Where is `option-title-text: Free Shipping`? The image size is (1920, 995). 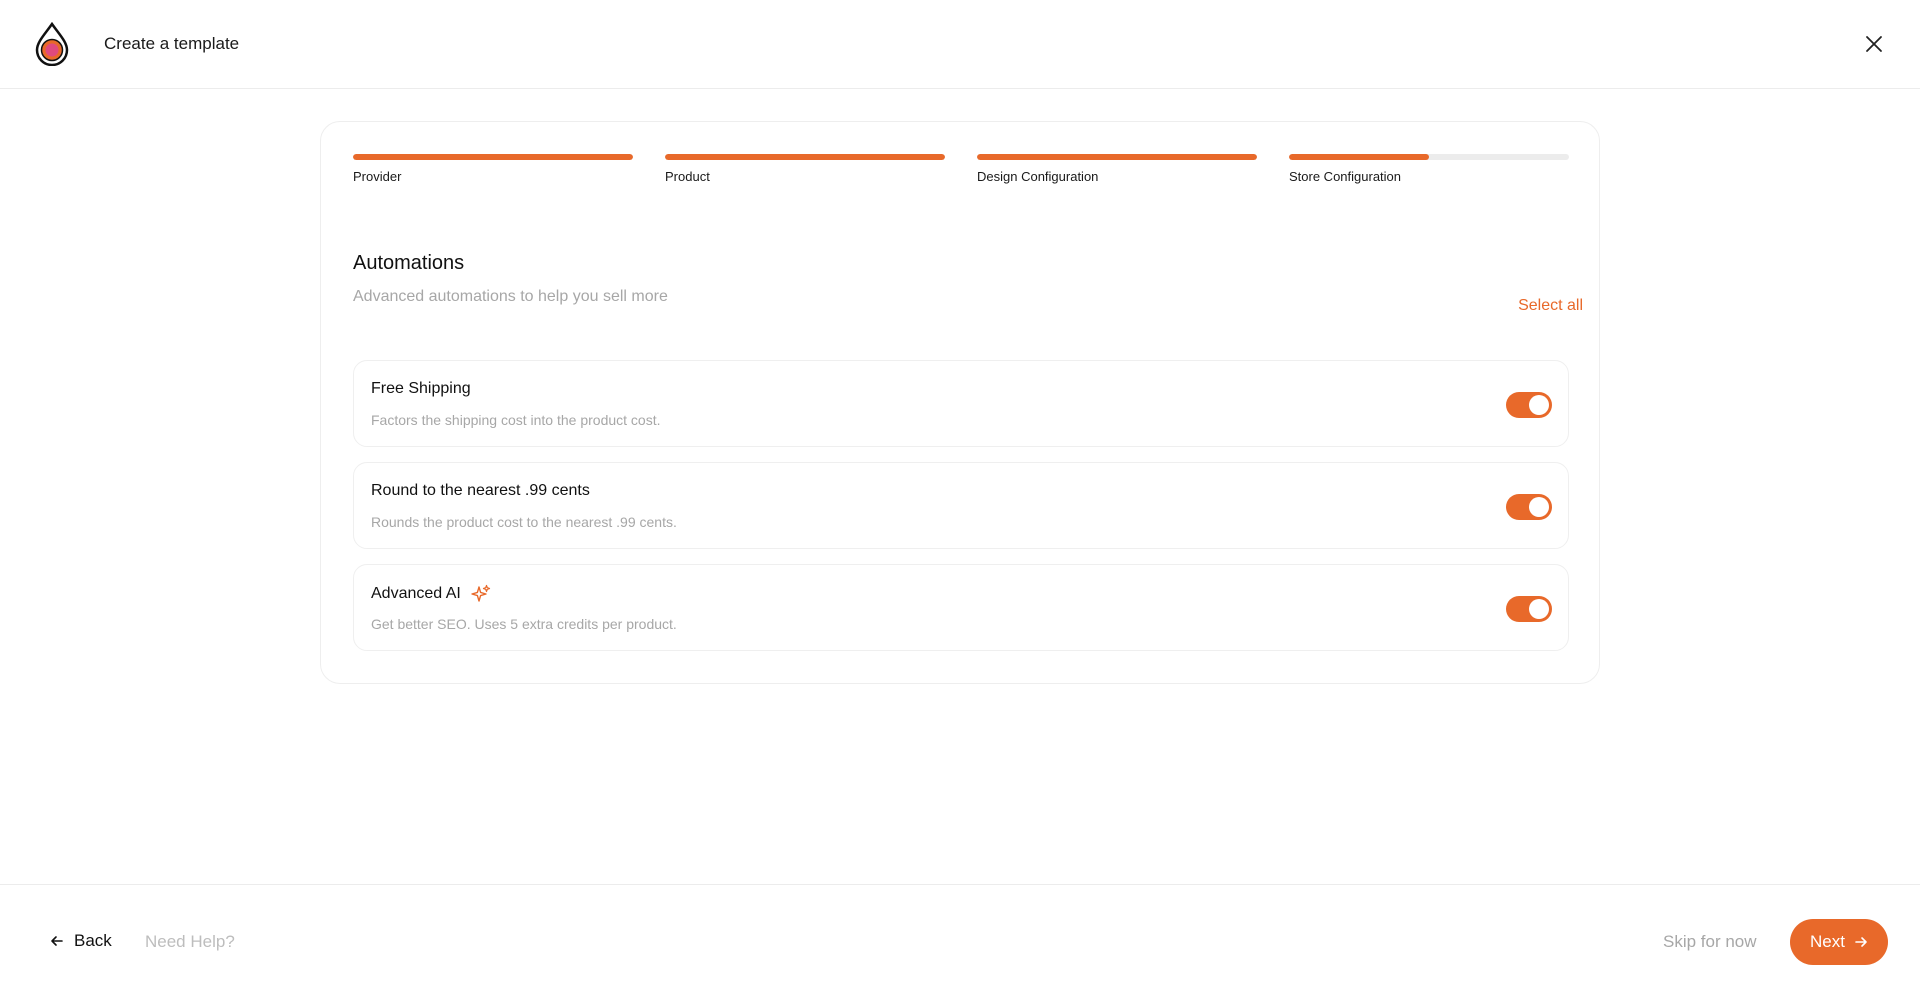 option-title-text: Free Shipping is located at coordinates (421, 388).